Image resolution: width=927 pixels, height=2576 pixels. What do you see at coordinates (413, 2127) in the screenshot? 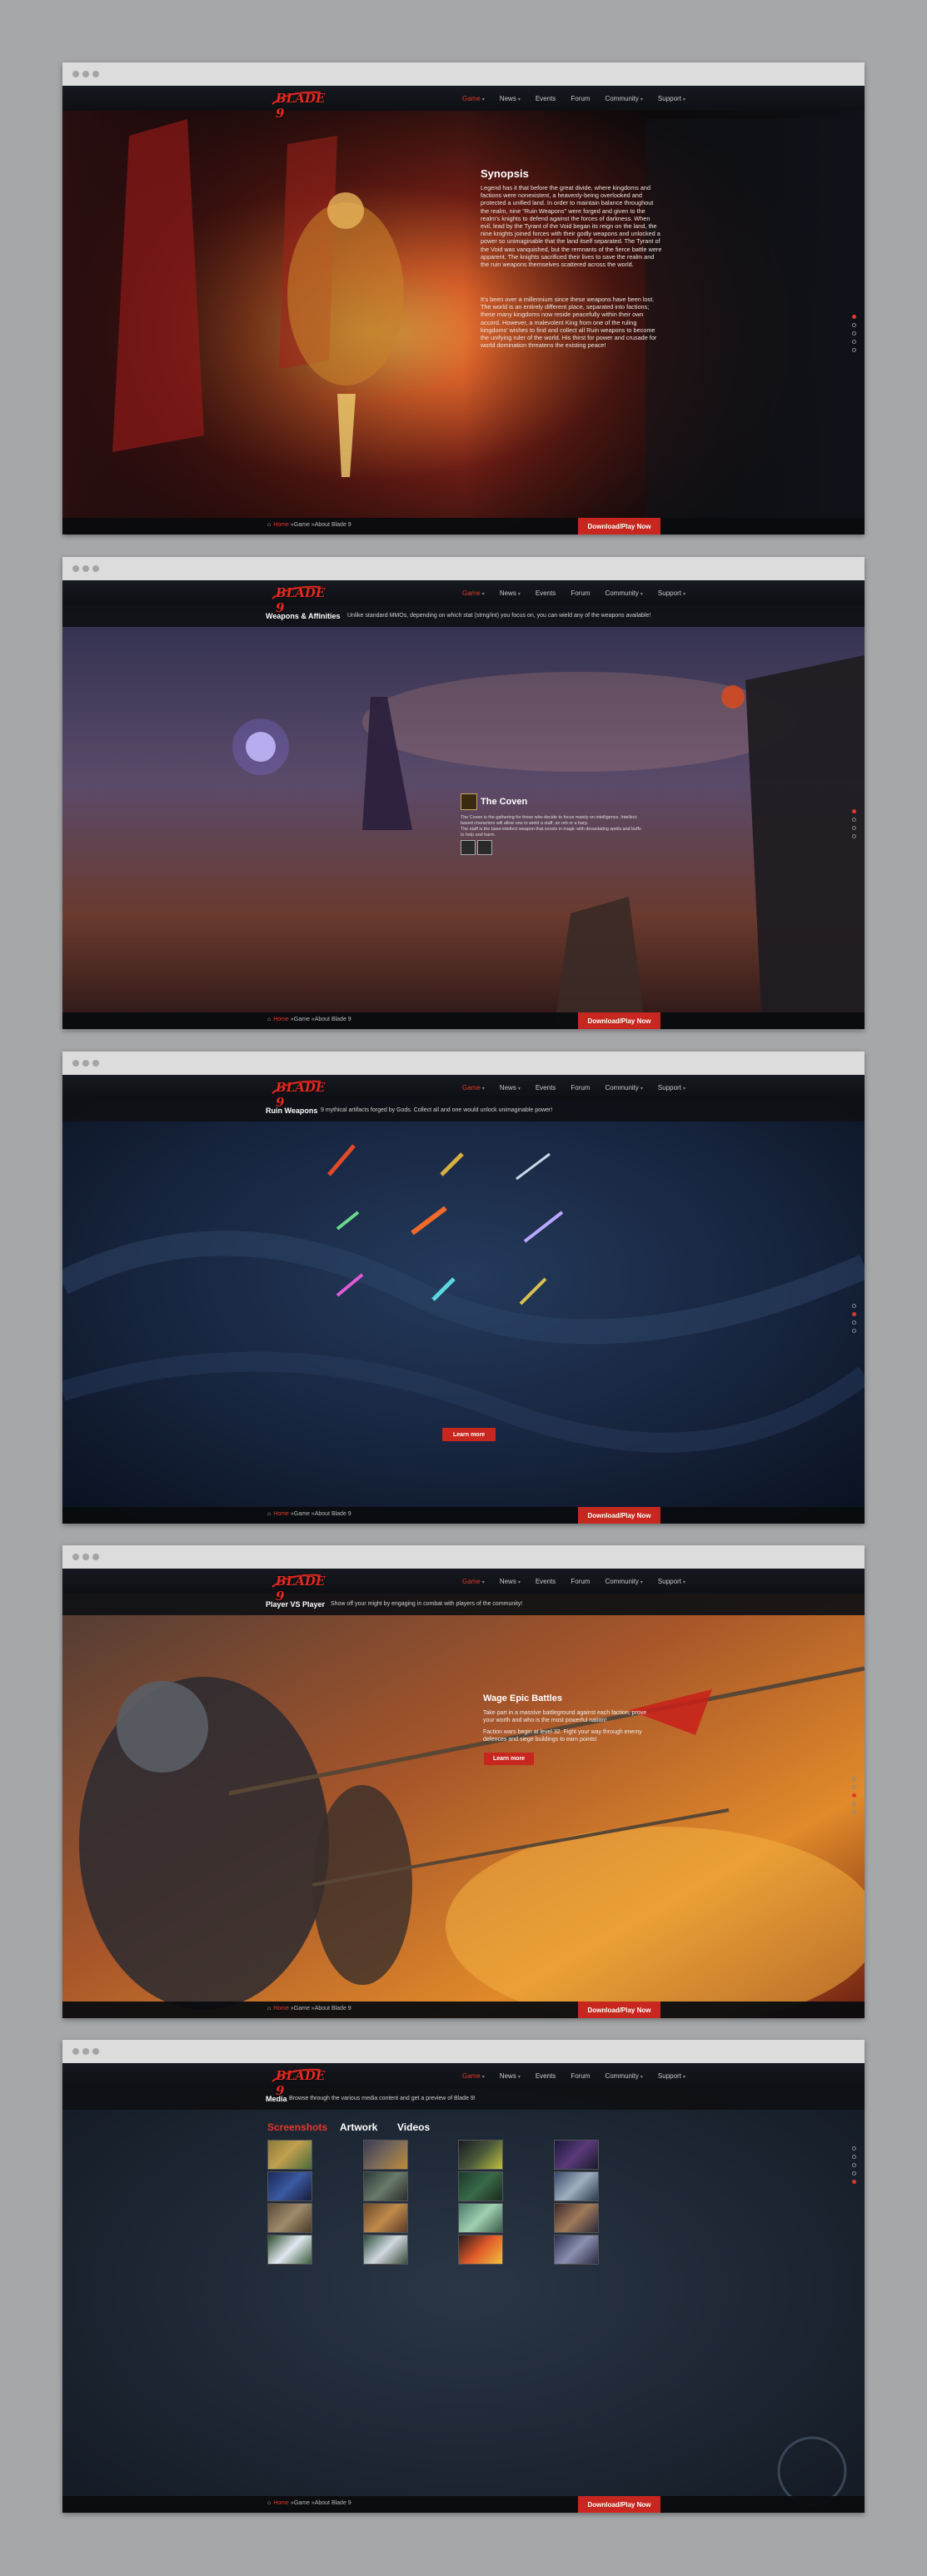
I see `tab-videos: Videos` at bounding box center [413, 2127].